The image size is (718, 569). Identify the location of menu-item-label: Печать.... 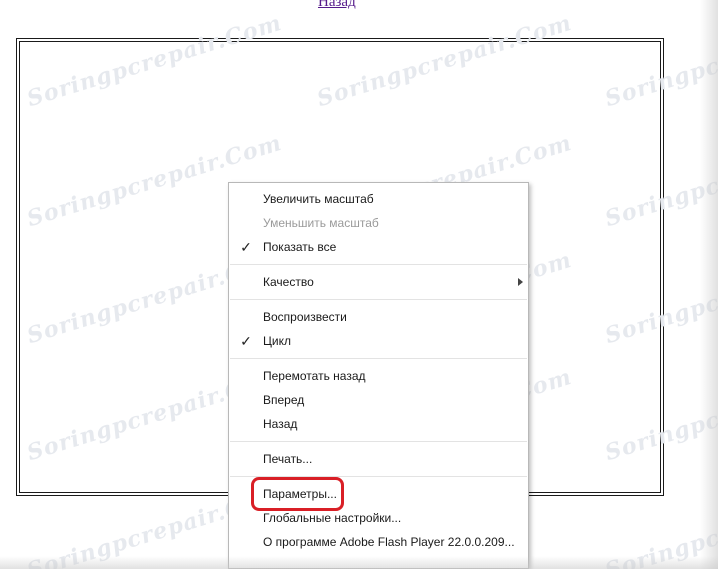
(288, 459).